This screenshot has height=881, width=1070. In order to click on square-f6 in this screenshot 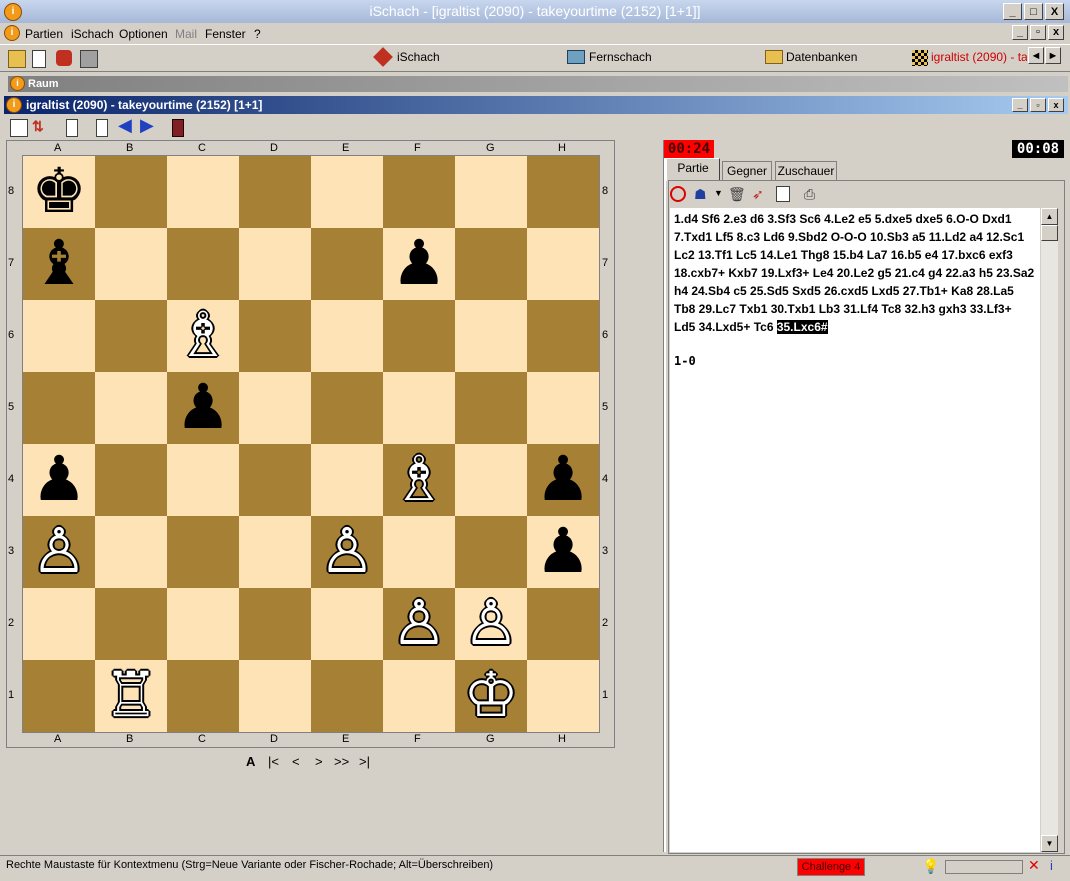, I will do `click(419, 336)`.